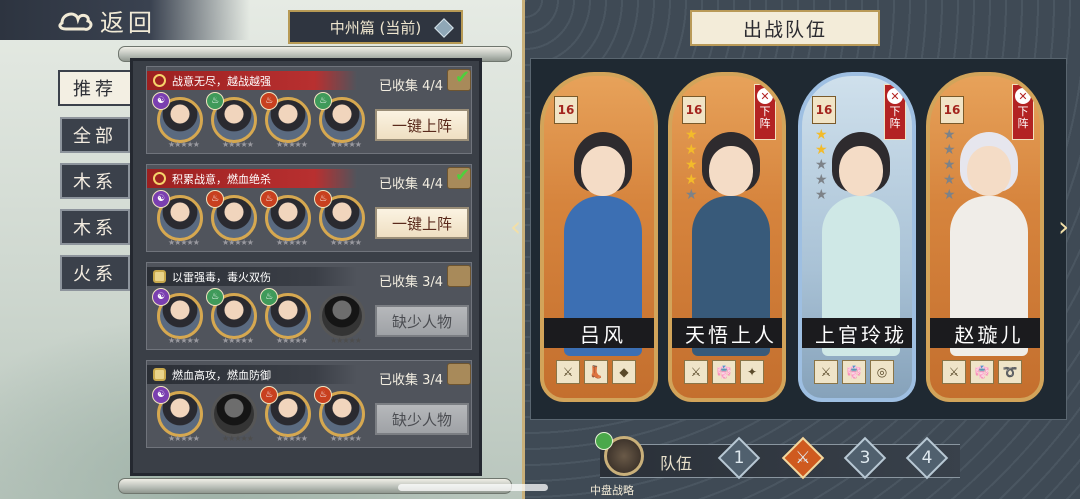 The height and width of the screenshot is (499, 1080). I want to click on tab-fire: 火系, so click(95, 273).